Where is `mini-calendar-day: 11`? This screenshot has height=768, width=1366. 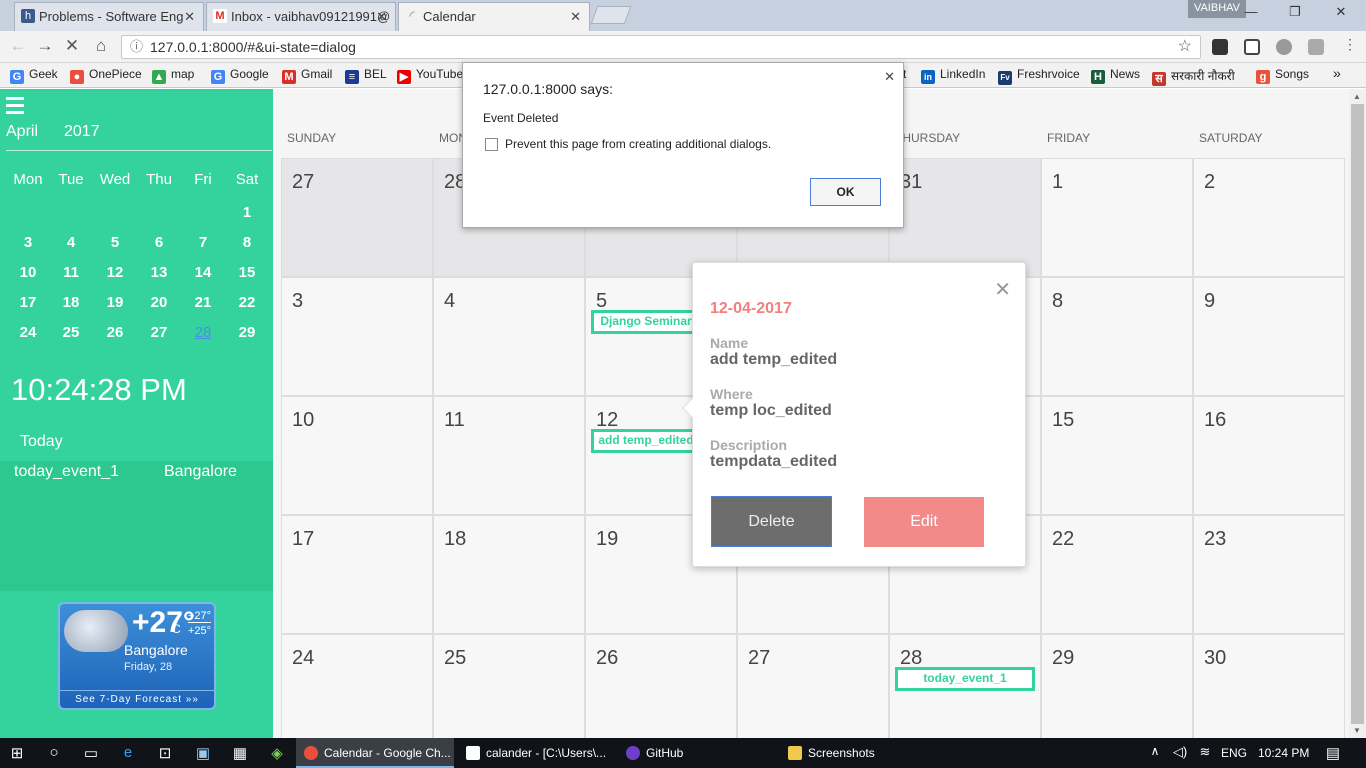 mini-calendar-day: 11 is located at coordinates (71, 272).